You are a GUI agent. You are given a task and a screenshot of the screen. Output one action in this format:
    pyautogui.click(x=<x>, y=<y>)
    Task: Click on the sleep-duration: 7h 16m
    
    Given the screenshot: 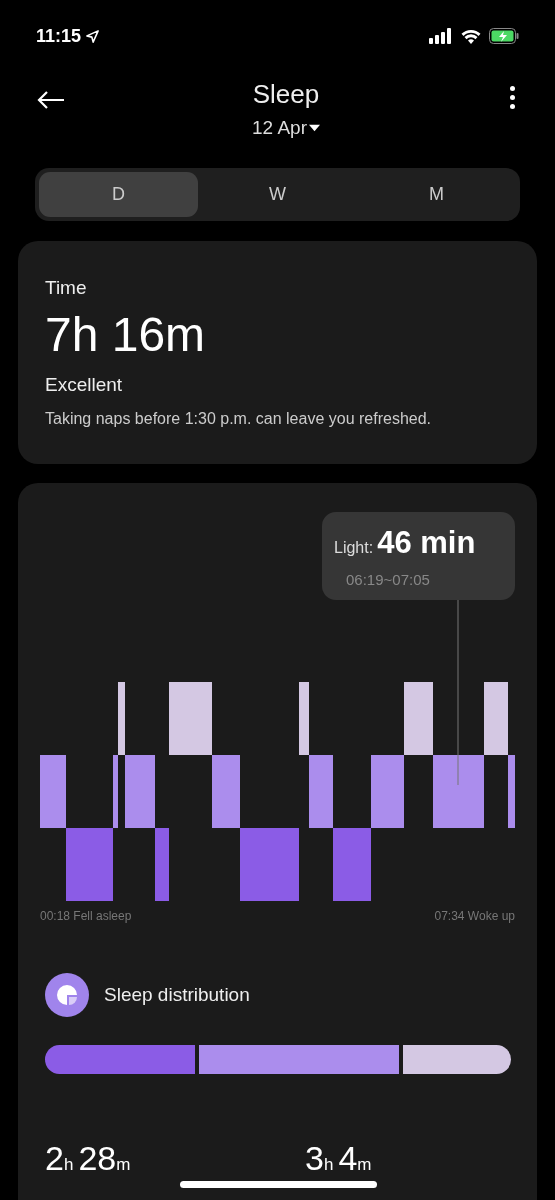 What is the action you would take?
    pyautogui.click(x=126, y=334)
    